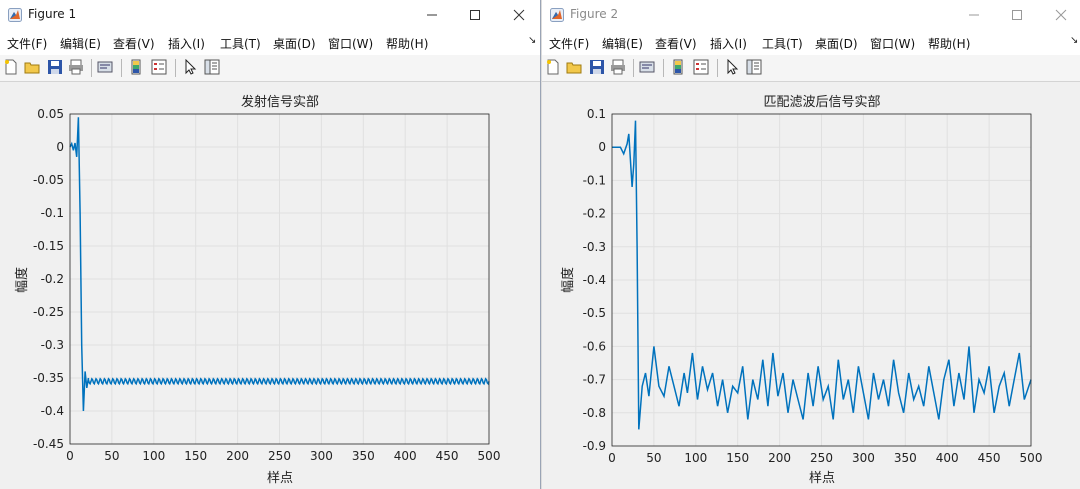 This screenshot has height=489, width=1080. I want to click on y-tick-label: -0.35, so click(48, 378).